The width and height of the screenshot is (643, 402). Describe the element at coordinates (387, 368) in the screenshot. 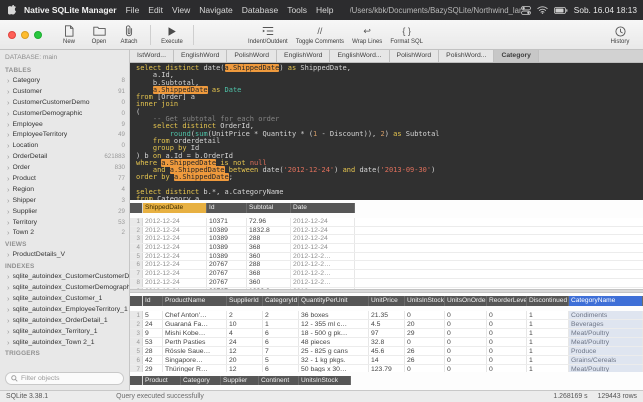

I see `cell: 123.79` at that location.